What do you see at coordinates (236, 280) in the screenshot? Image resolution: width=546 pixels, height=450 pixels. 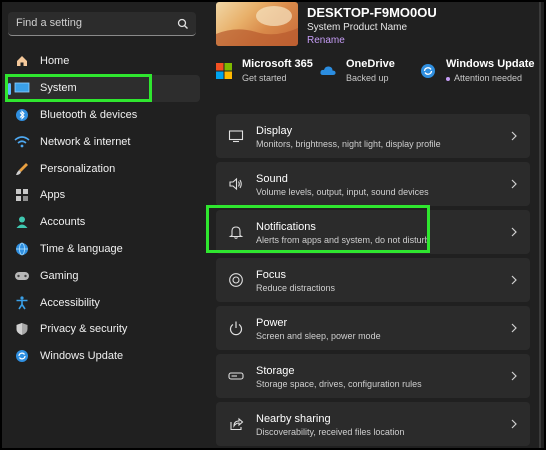 I see `focus-icon` at bounding box center [236, 280].